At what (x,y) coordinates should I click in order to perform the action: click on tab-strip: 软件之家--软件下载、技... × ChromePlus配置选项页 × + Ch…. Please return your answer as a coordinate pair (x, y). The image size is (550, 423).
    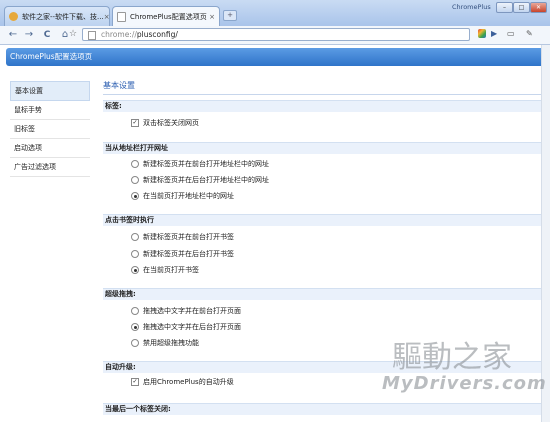
    Looking at the image, I should click on (275, 13).